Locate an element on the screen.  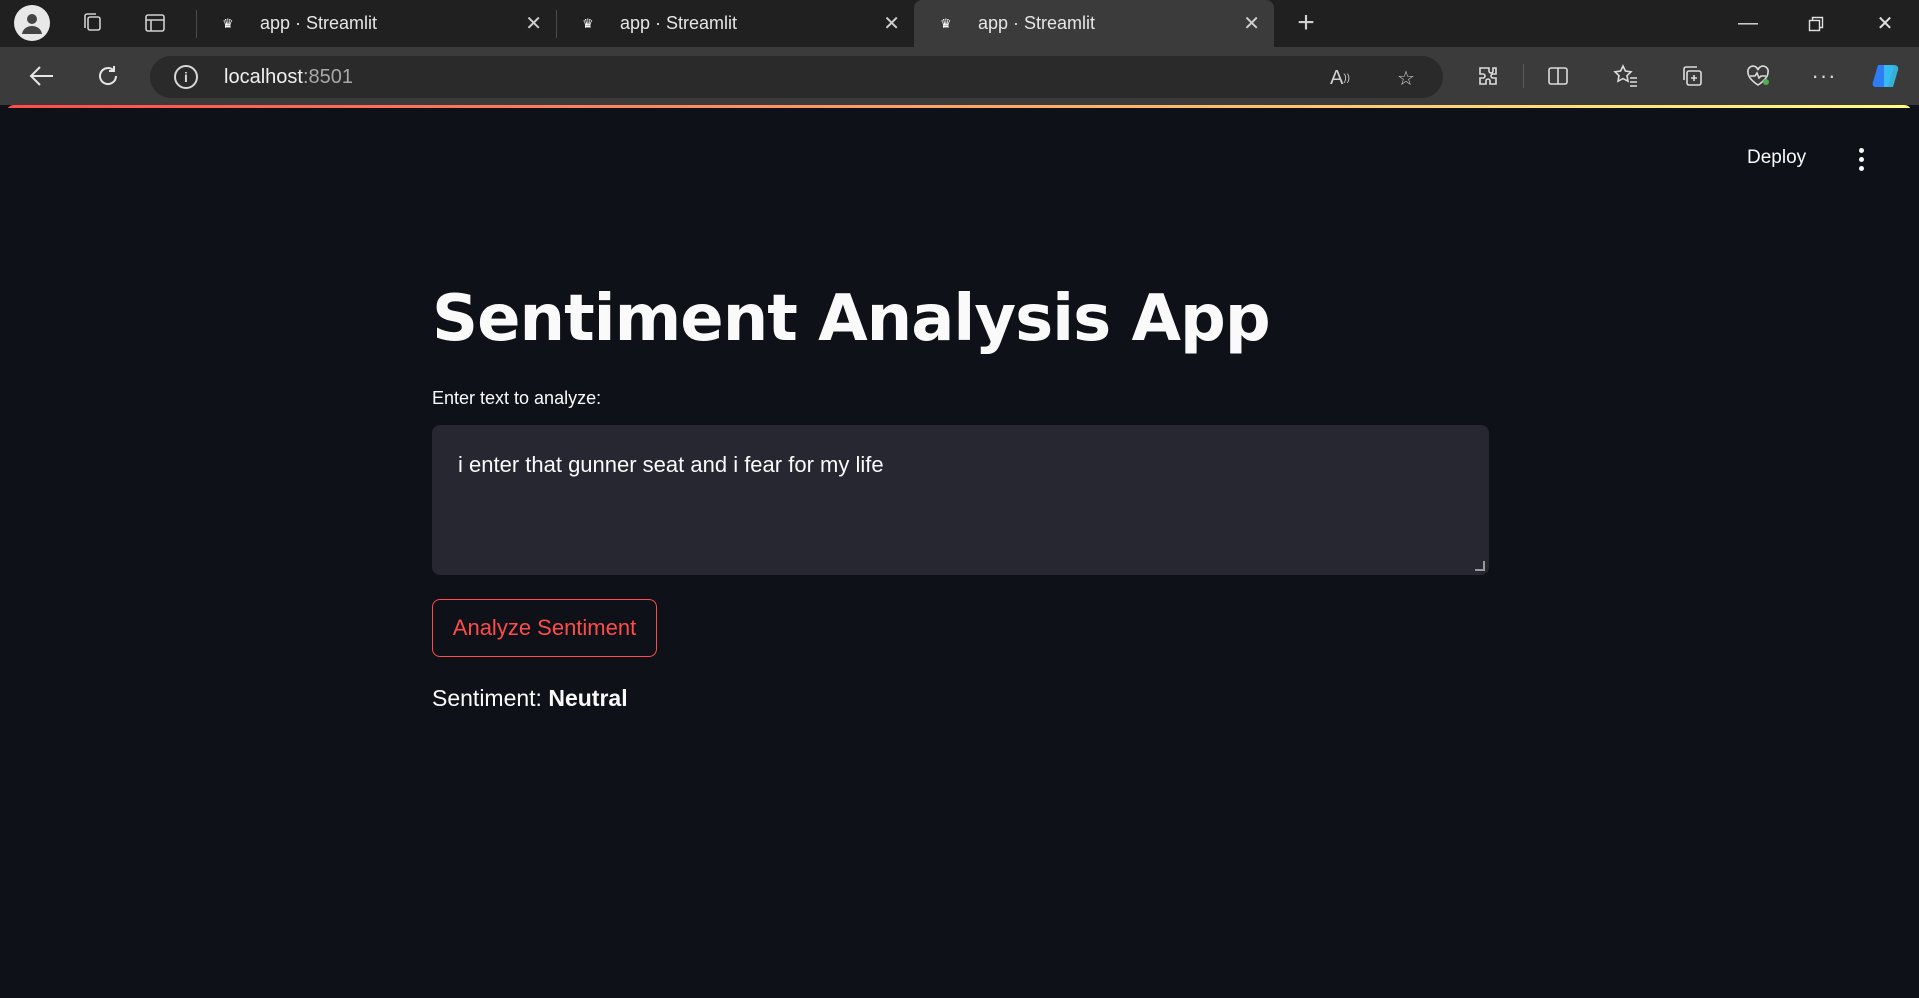
copilot-icon is located at coordinates (1886, 76).